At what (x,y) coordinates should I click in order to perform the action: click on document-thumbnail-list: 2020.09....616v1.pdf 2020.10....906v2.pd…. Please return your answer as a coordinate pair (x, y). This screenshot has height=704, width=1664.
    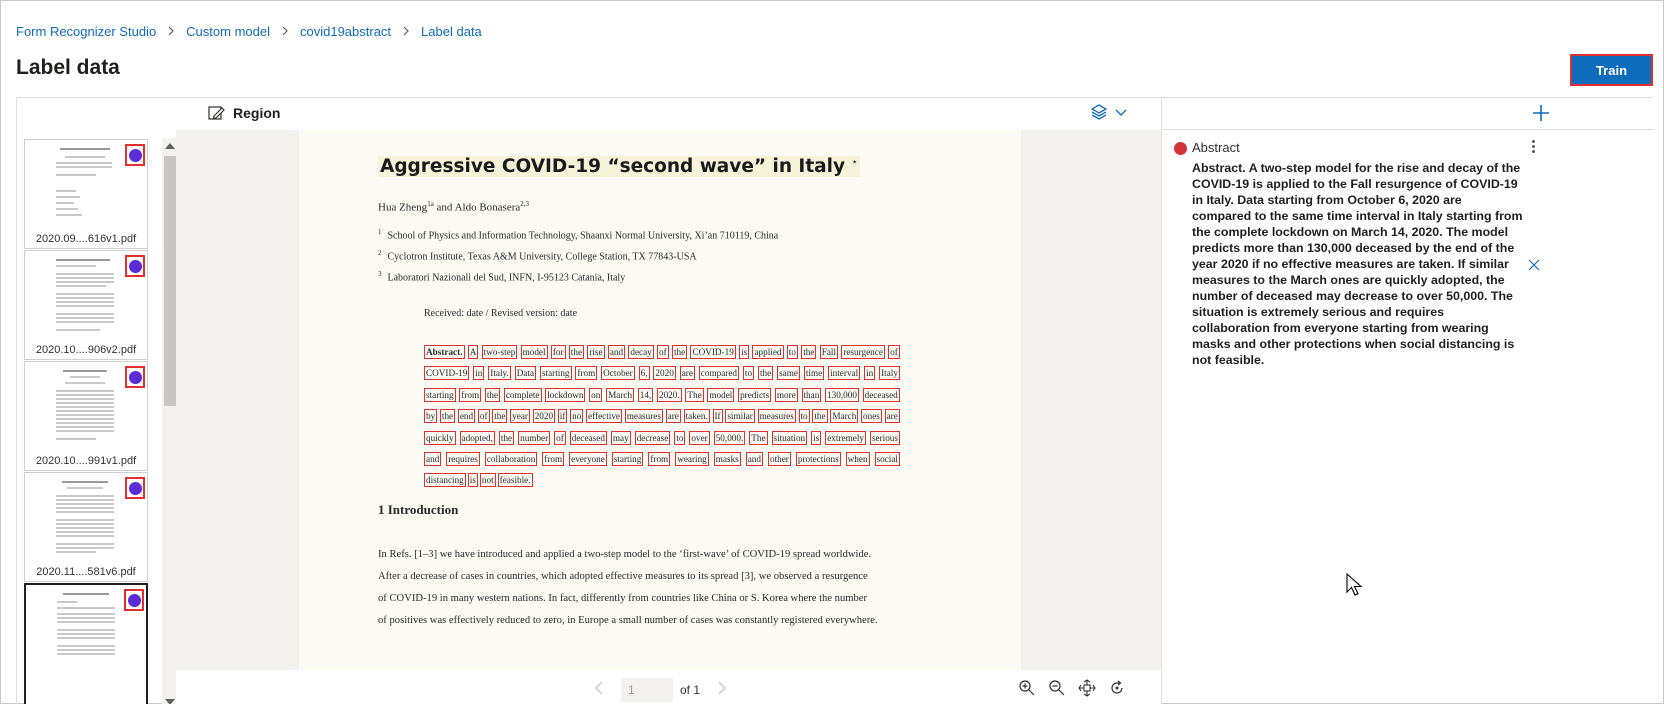
    Looking at the image, I should click on (96, 401).